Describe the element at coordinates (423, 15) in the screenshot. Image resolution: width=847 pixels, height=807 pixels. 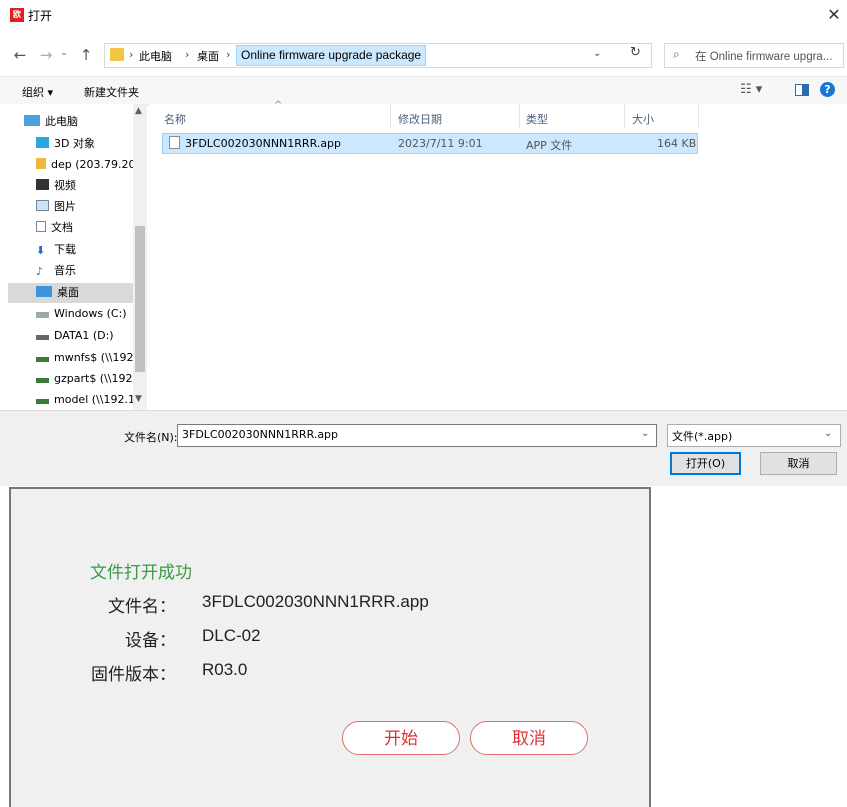
I see `title-bar: 欧 打开 ✕` at that location.